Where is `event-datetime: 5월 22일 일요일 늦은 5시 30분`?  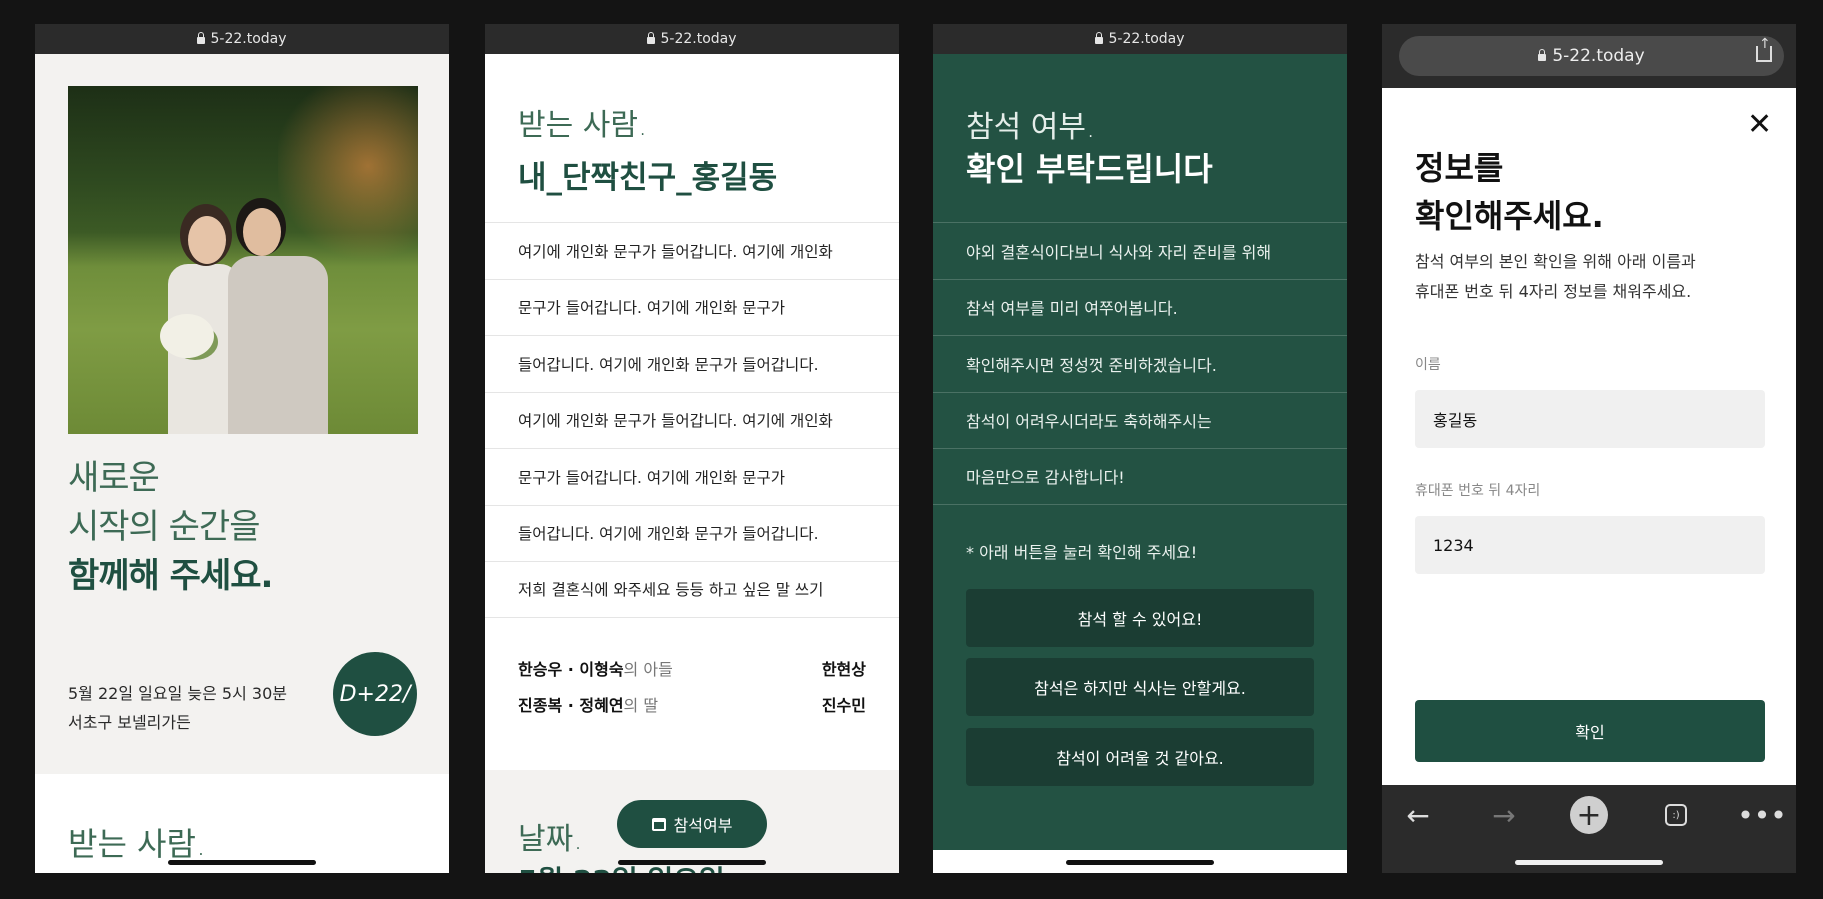
event-datetime: 5월 22일 일요일 늦은 5시 30분 is located at coordinates (177, 693).